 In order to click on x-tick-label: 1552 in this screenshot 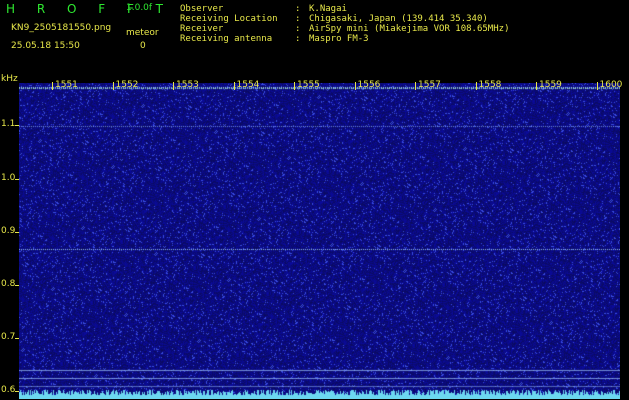, I will do `click(127, 85)`.